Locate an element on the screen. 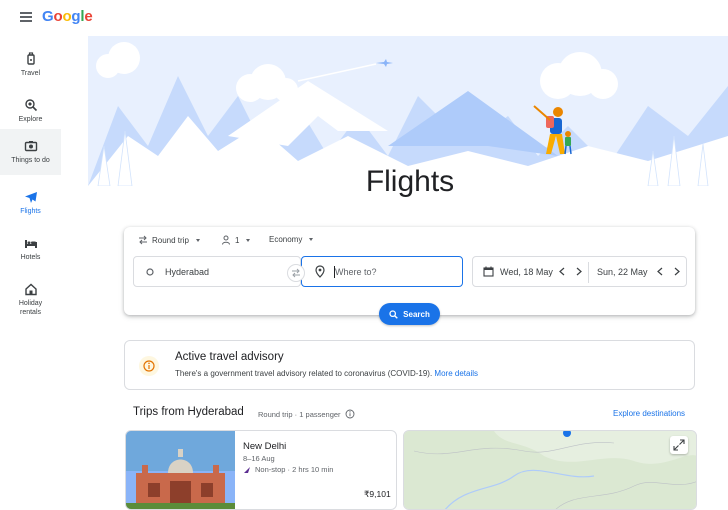 This screenshot has height=510, width=728. date-range-picker: Wed, 18 May Sun, 22 May is located at coordinates (579, 271).